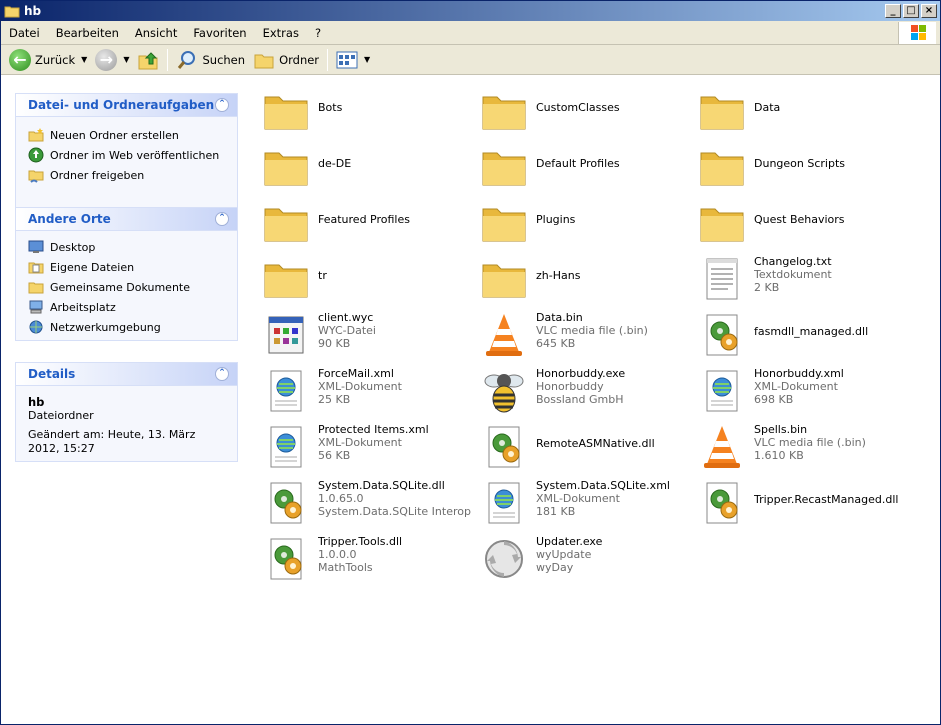 The image size is (941, 725). What do you see at coordinates (364, 219) in the screenshot?
I see `file-name: Featured Profiles` at bounding box center [364, 219].